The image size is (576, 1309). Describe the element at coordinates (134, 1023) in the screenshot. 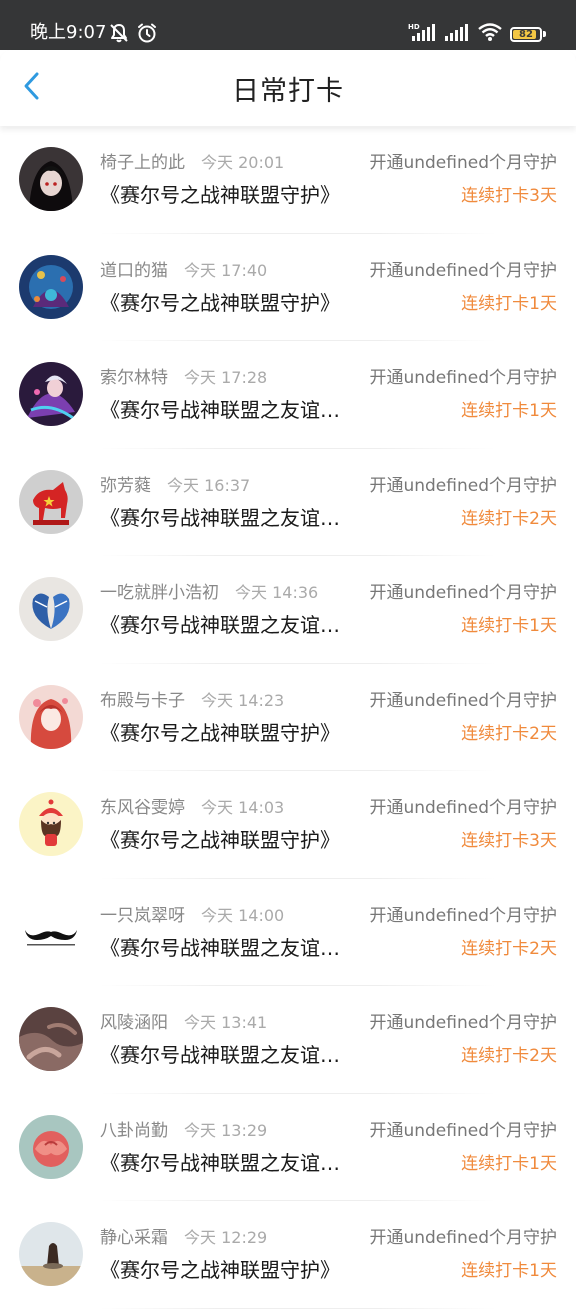

I see `user-name: 风陵涵阳` at that location.